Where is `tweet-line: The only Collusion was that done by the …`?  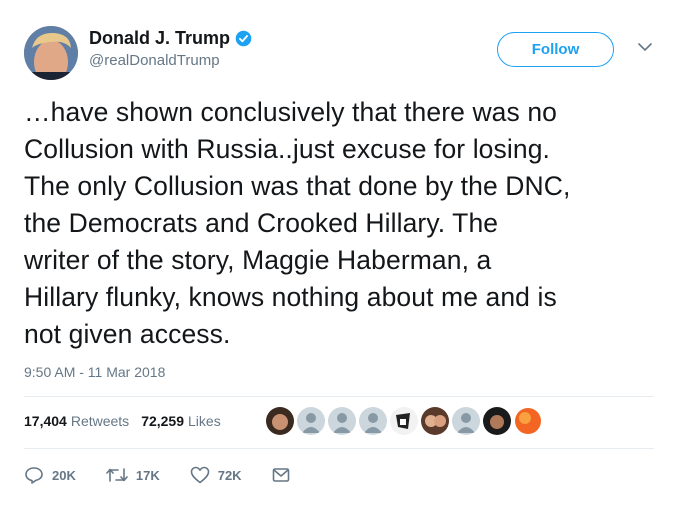
tweet-line: The only Collusion was that done by the … is located at coordinates (297, 186).